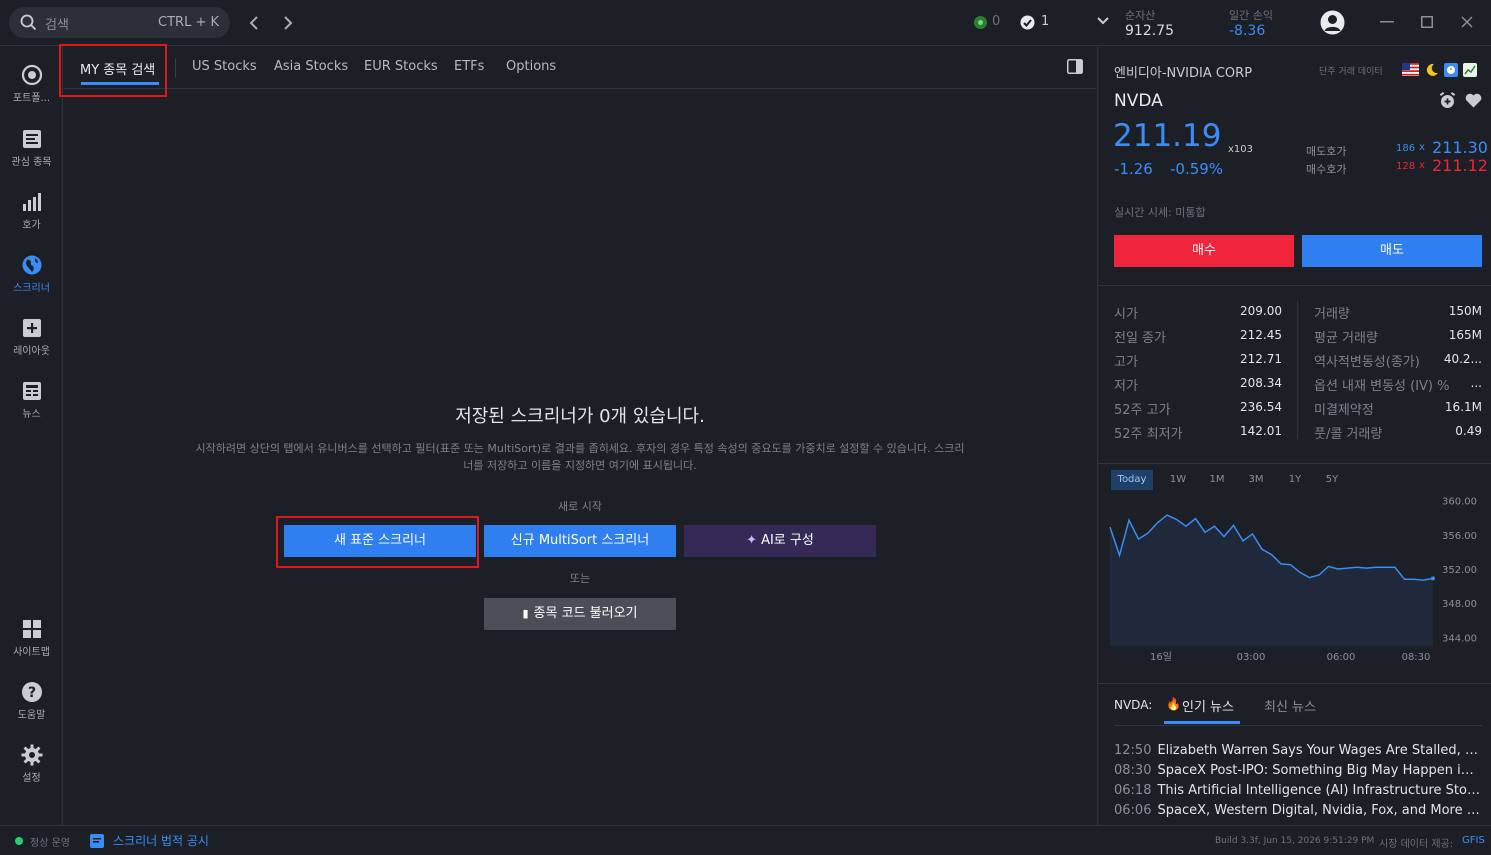  What do you see at coordinates (1160, 212) in the screenshot?
I see `realtime-note: 실시간 시세: 미통합` at bounding box center [1160, 212].